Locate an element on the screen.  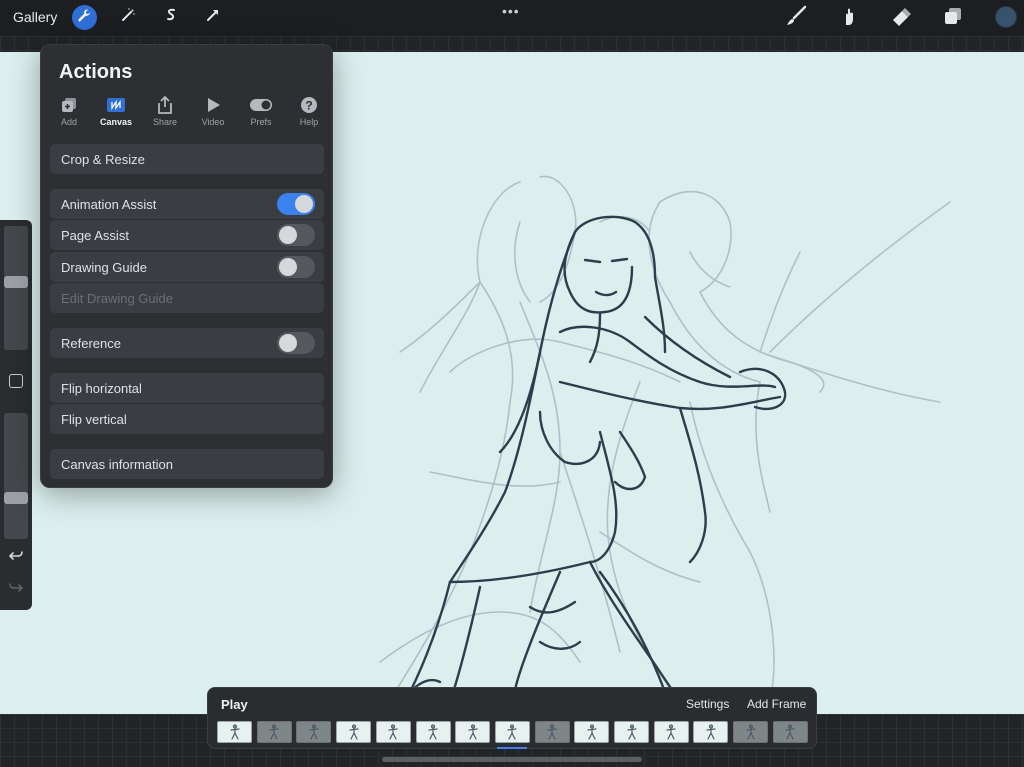
tab-help: ? Help is located at coordinates (309, 113).